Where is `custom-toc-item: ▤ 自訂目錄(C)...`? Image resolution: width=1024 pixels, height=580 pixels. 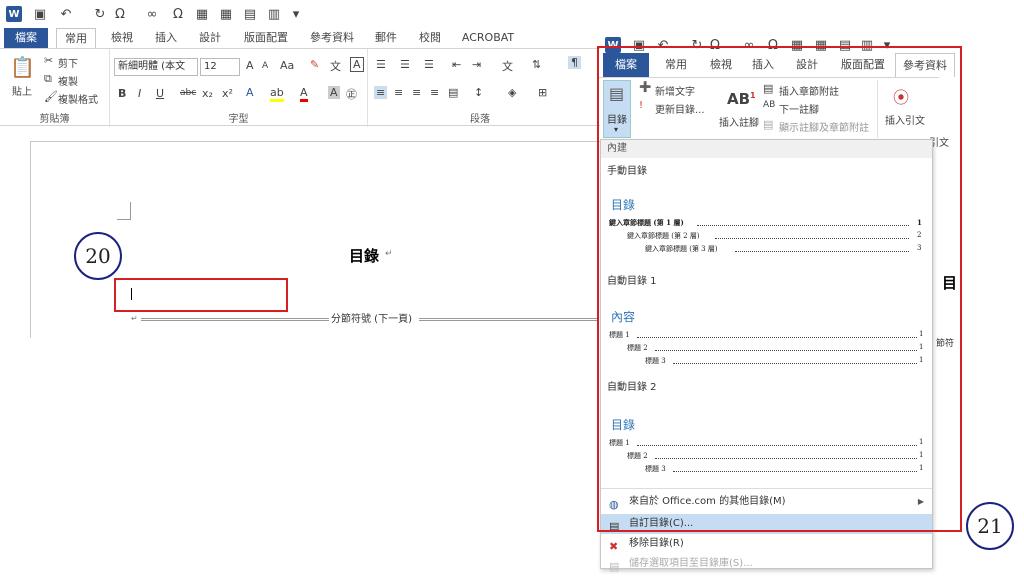 custom-toc-item: ▤ 自訂目錄(C)... is located at coordinates (766, 524).